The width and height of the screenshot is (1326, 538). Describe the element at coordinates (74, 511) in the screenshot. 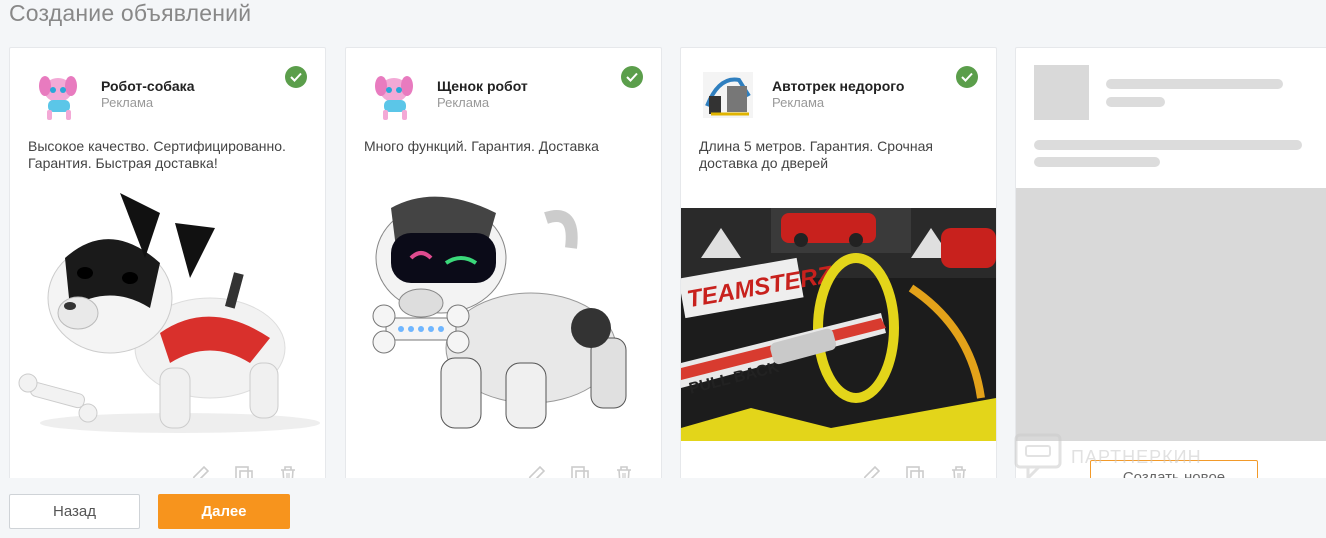

I see `back-button: Назад` at that location.